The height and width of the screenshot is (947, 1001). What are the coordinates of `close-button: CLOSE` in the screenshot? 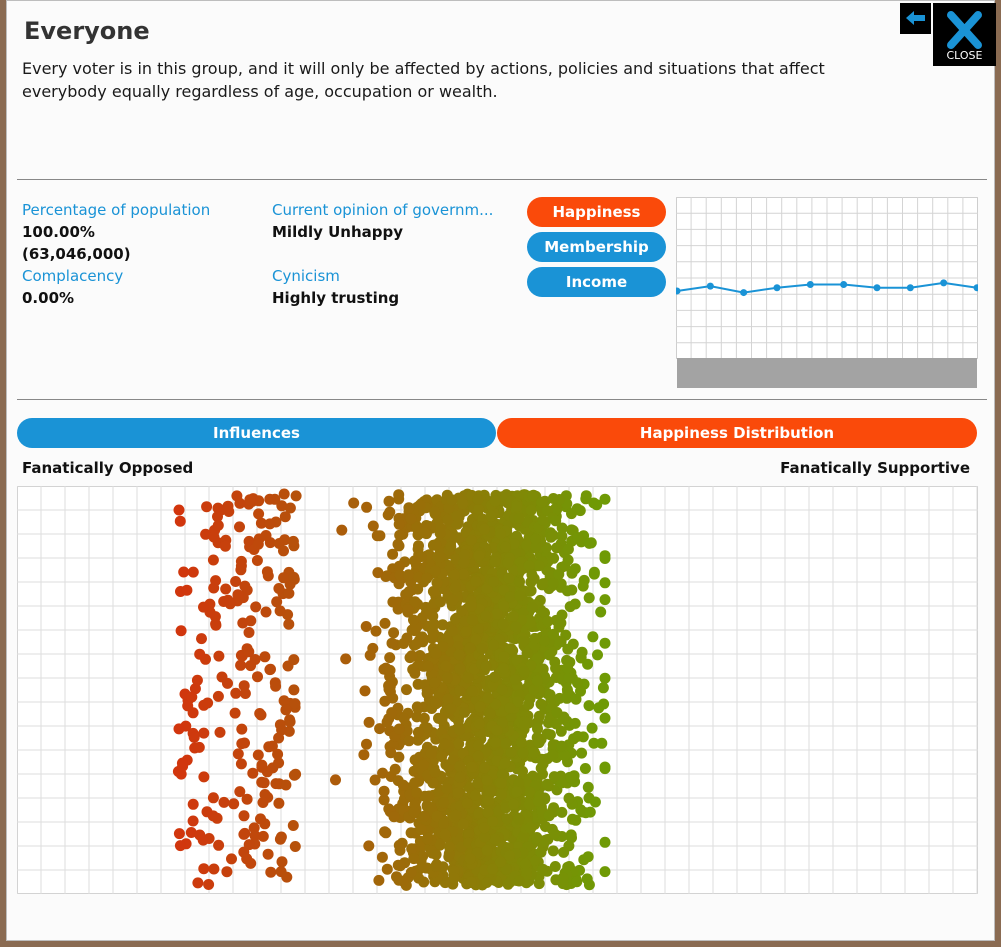 It's located at (964, 34).